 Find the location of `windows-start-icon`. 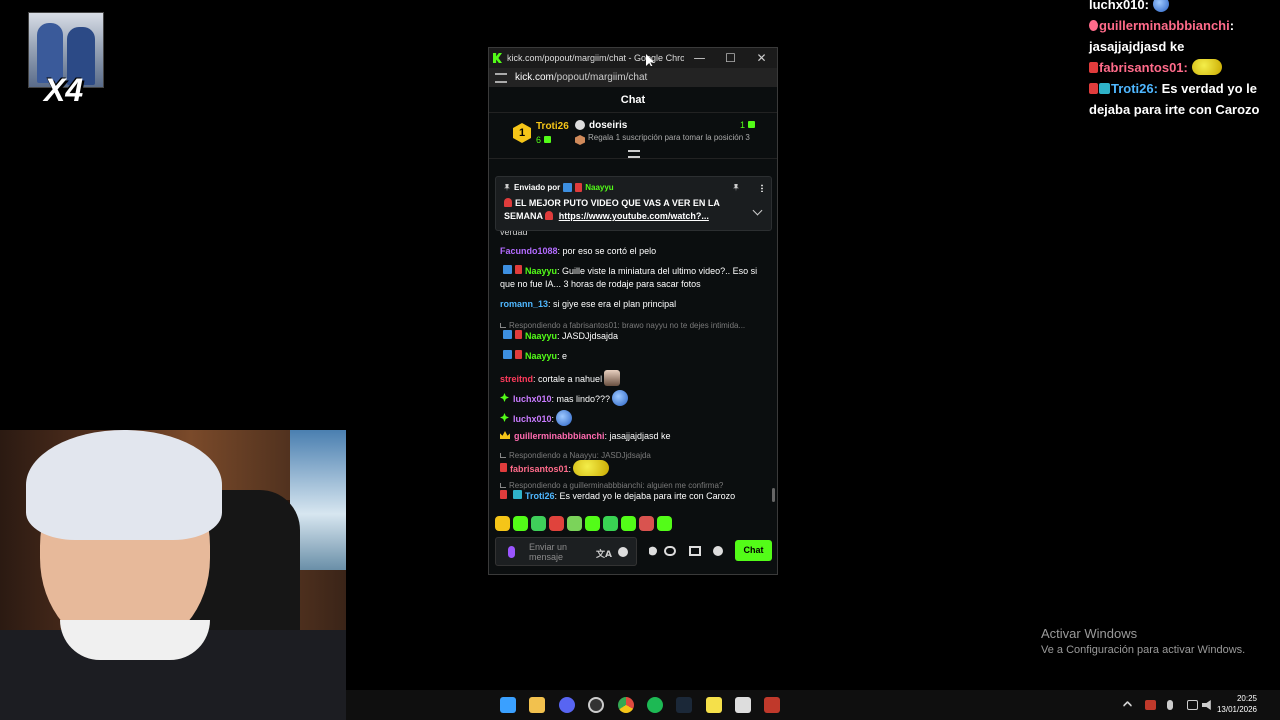

windows-start-icon is located at coordinates (508, 705).